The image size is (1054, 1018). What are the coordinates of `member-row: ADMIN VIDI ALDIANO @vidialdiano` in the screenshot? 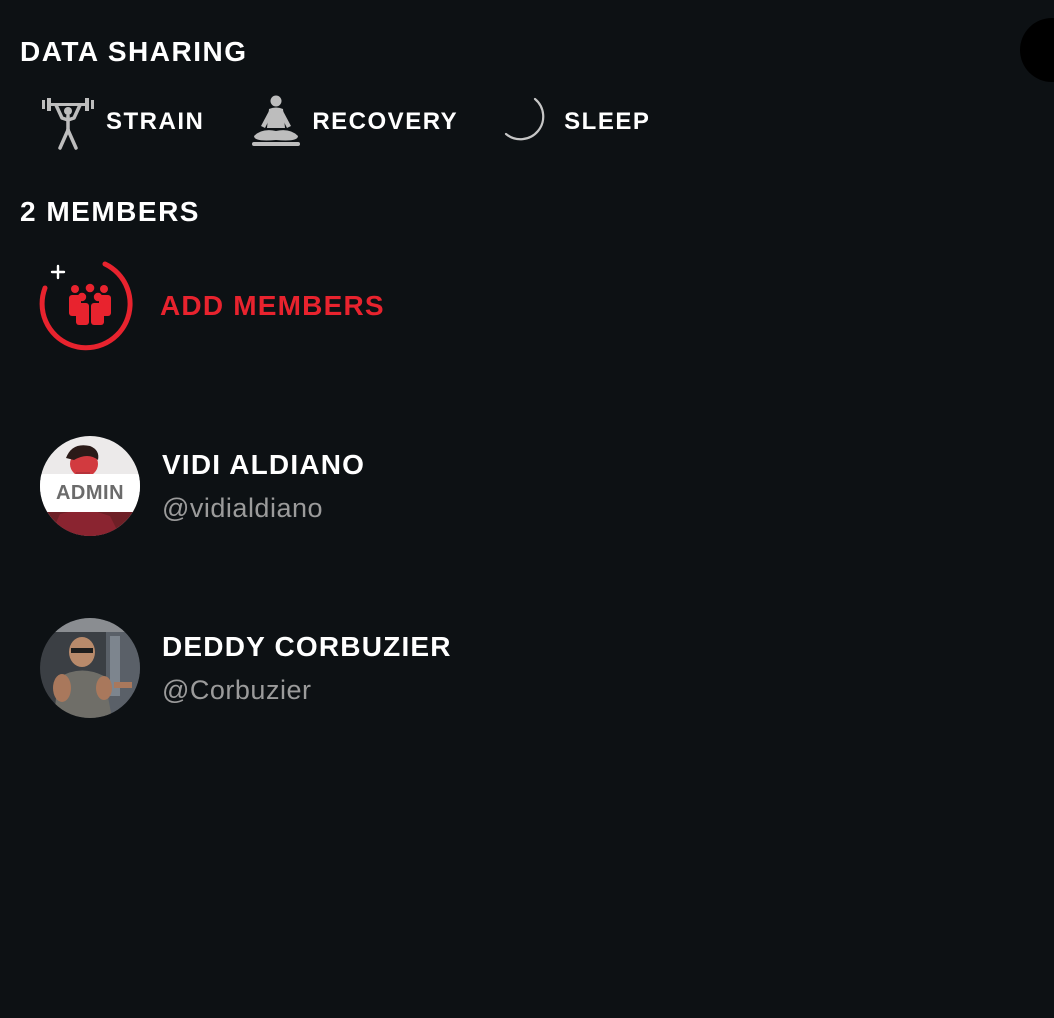 It's located at (202, 486).